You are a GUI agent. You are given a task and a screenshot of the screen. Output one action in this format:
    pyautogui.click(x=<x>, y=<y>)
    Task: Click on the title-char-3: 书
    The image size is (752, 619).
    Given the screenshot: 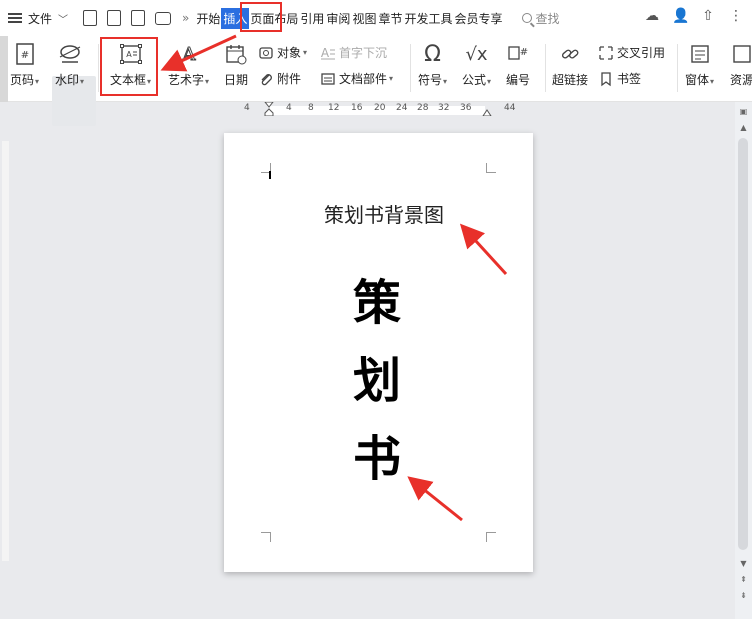 What is the action you would take?
    pyautogui.click(x=377, y=459)
    